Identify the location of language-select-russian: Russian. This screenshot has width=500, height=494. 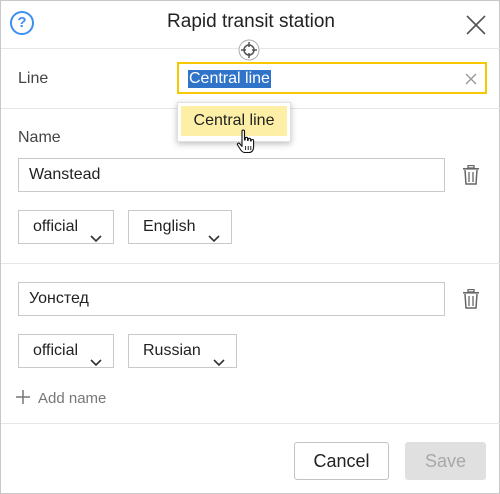
(182, 351).